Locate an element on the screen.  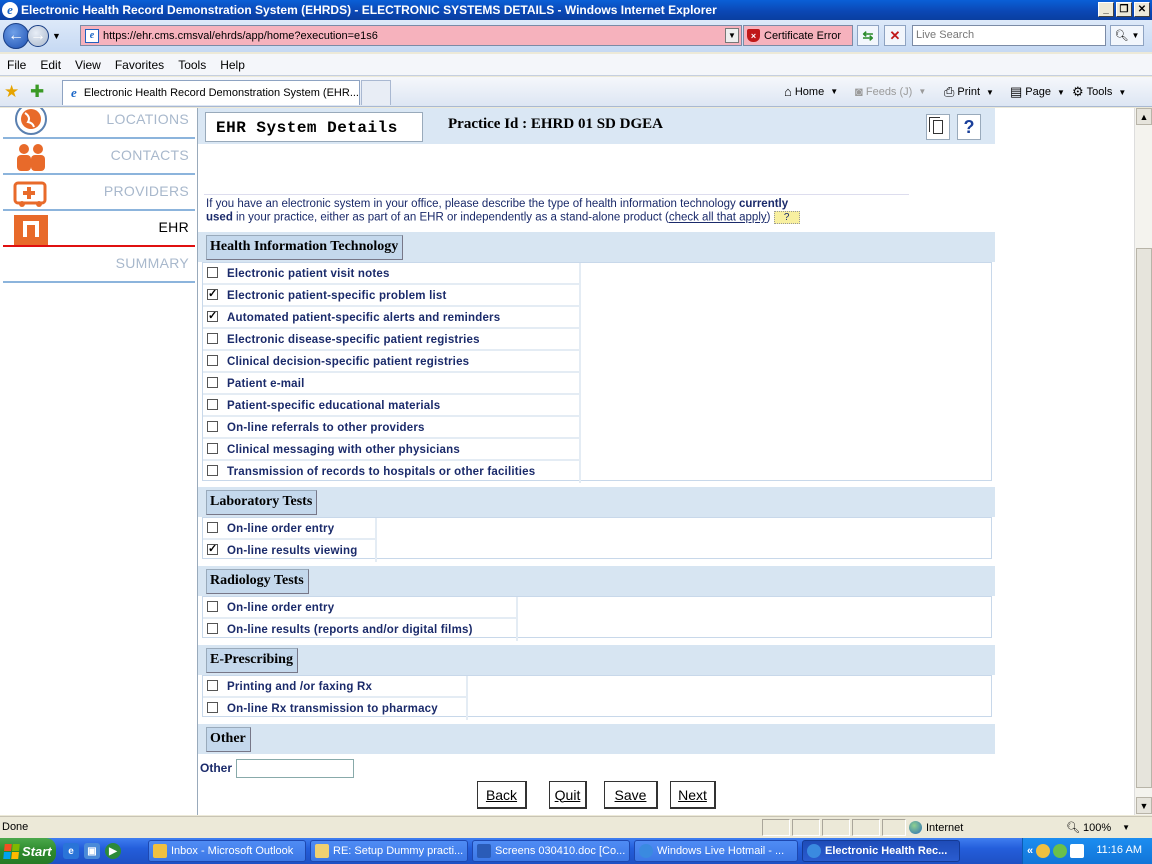
sidebar-item-summary: SUMMARY is located at coordinates (99, 266).